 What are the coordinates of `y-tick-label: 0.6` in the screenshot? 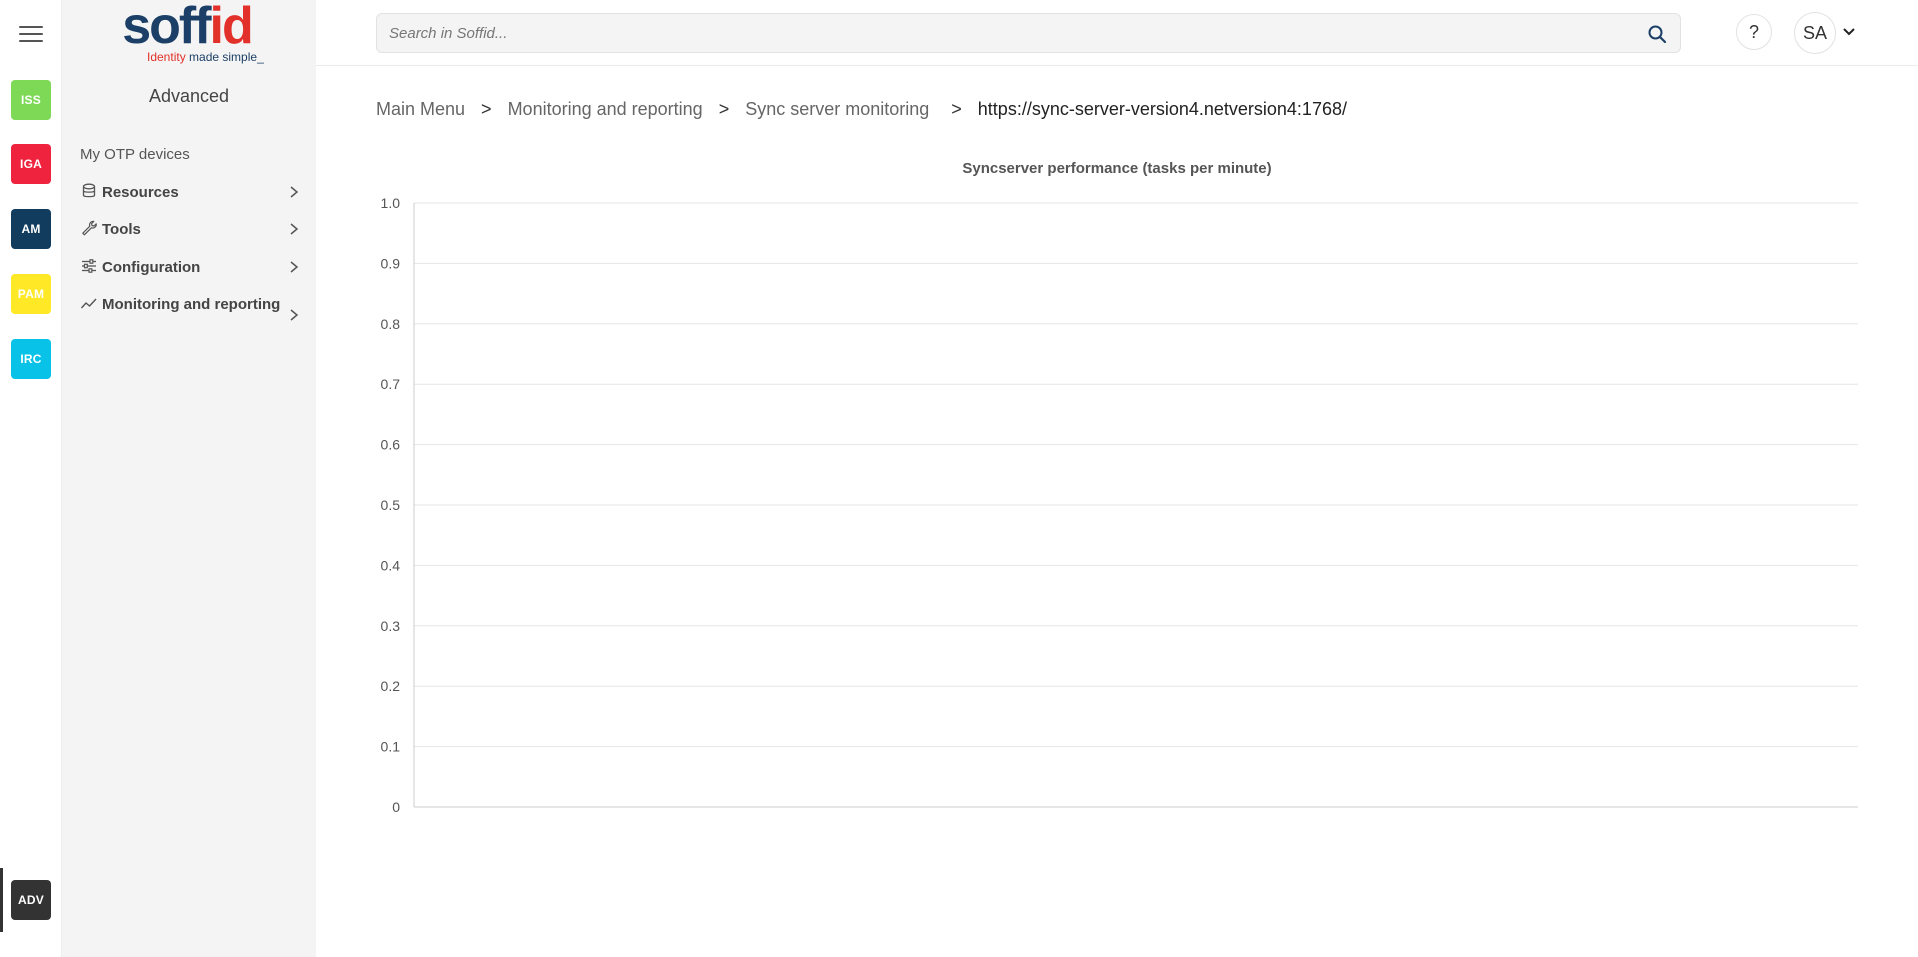 It's located at (391, 445).